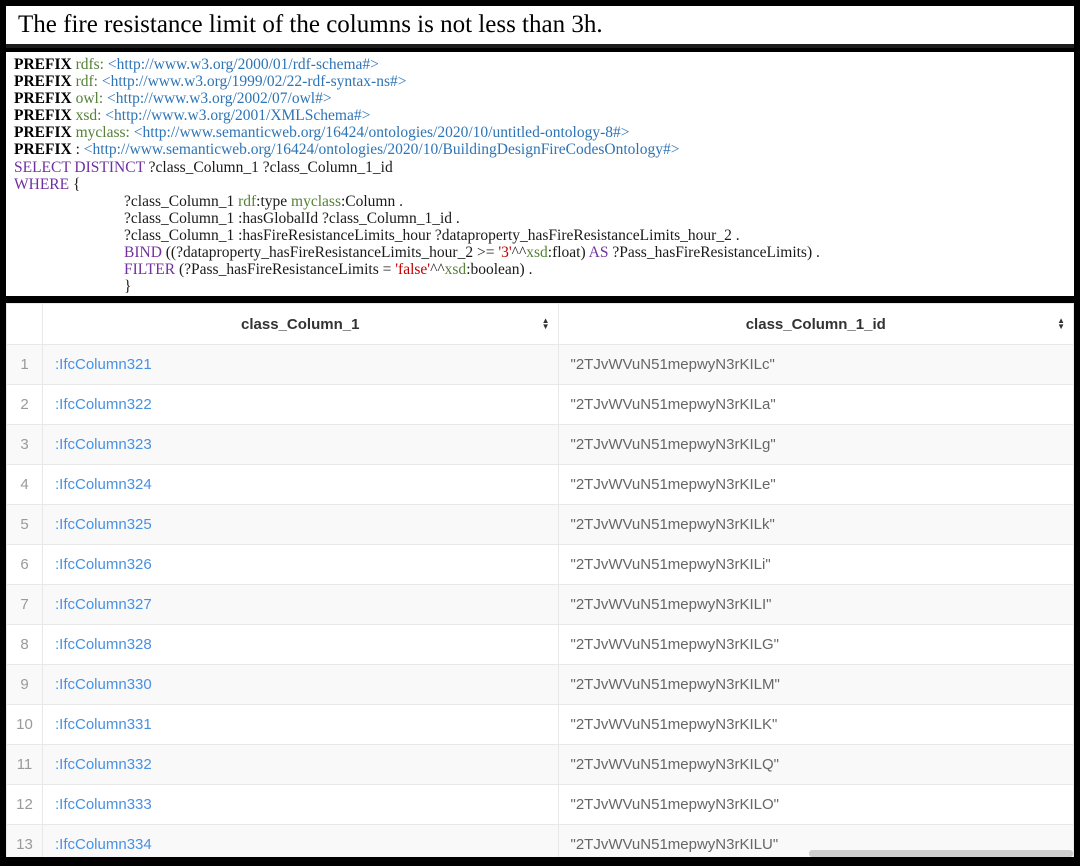 The height and width of the screenshot is (866, 1080). I want to click on header-row: class_Column_1 ▲ ▼ class_Column_1_id ▲ ▼, so click(540, 324).